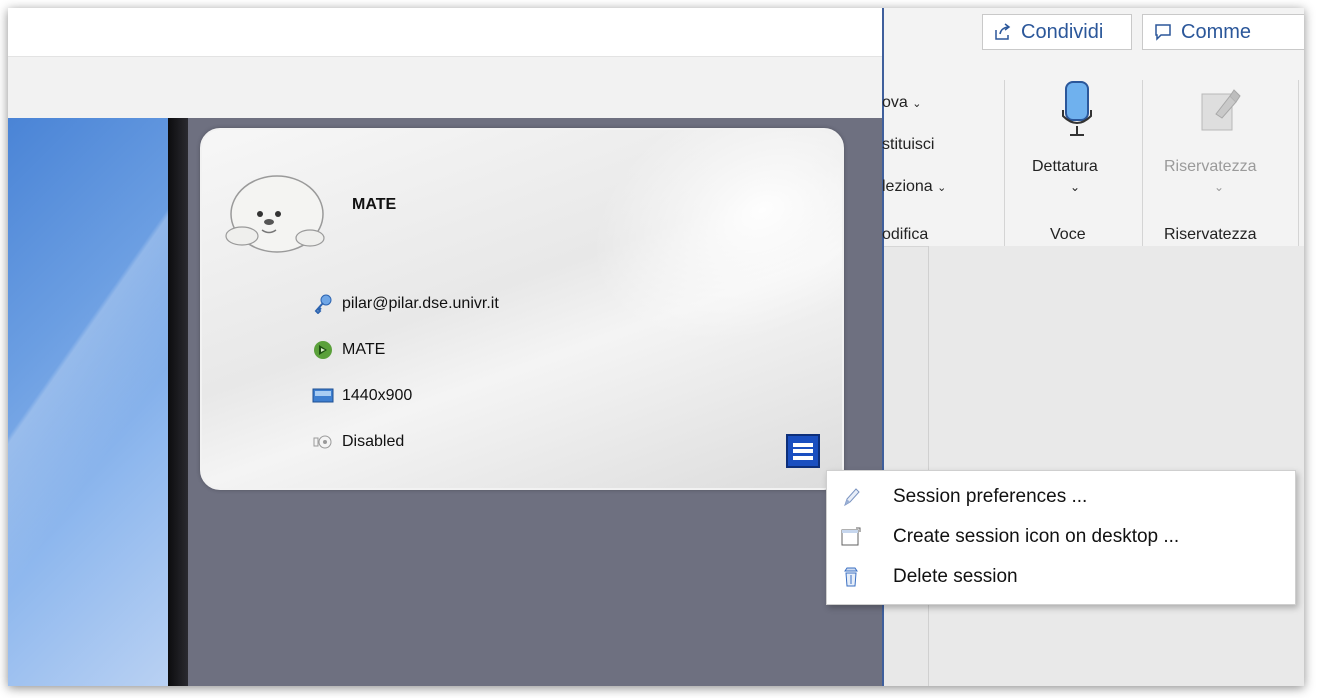  I want to click on desktop-row: MATE, so click(348, 350).